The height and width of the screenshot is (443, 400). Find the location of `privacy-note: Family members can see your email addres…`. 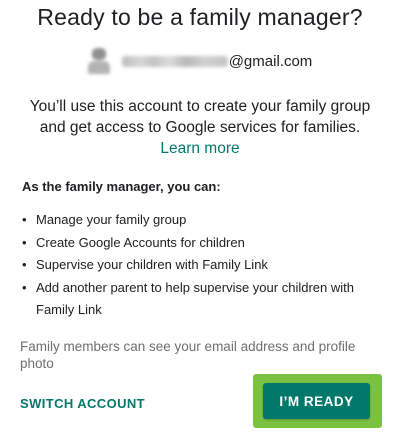

privacy-note: Family members can see your email addres… is located at coordinates (188, 355).